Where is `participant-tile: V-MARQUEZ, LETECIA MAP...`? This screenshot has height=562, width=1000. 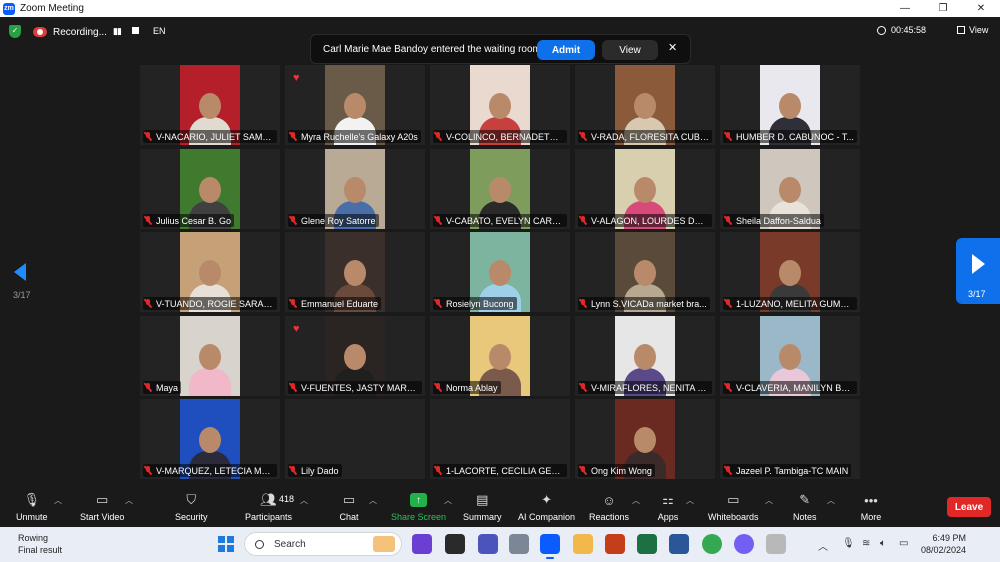 participant-tile: V-MARQUEZ, LETECIA MAP... is located at coordinates (210, 439).